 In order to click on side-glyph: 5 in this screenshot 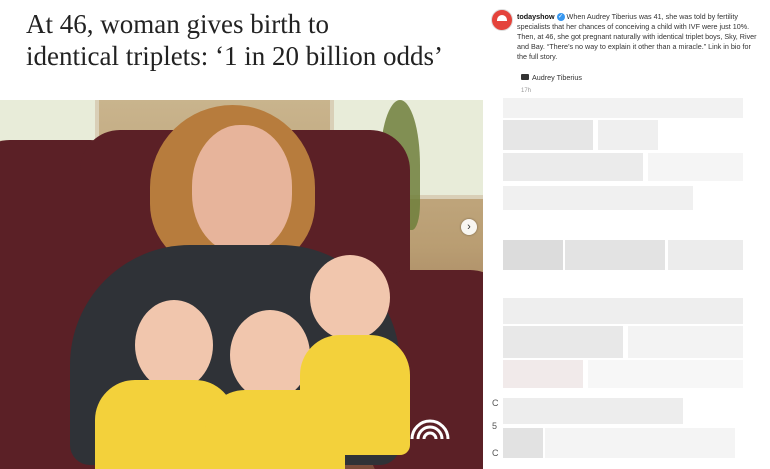, I will do `click(495, 426)`.